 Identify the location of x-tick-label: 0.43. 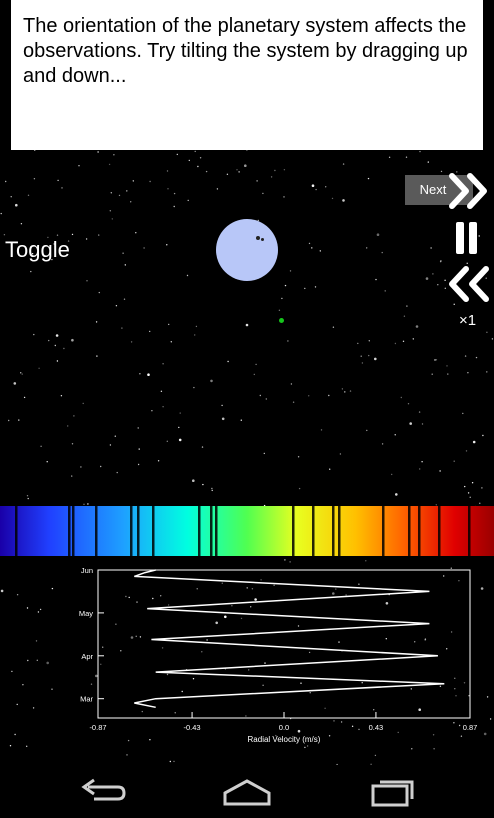
(376, 727).